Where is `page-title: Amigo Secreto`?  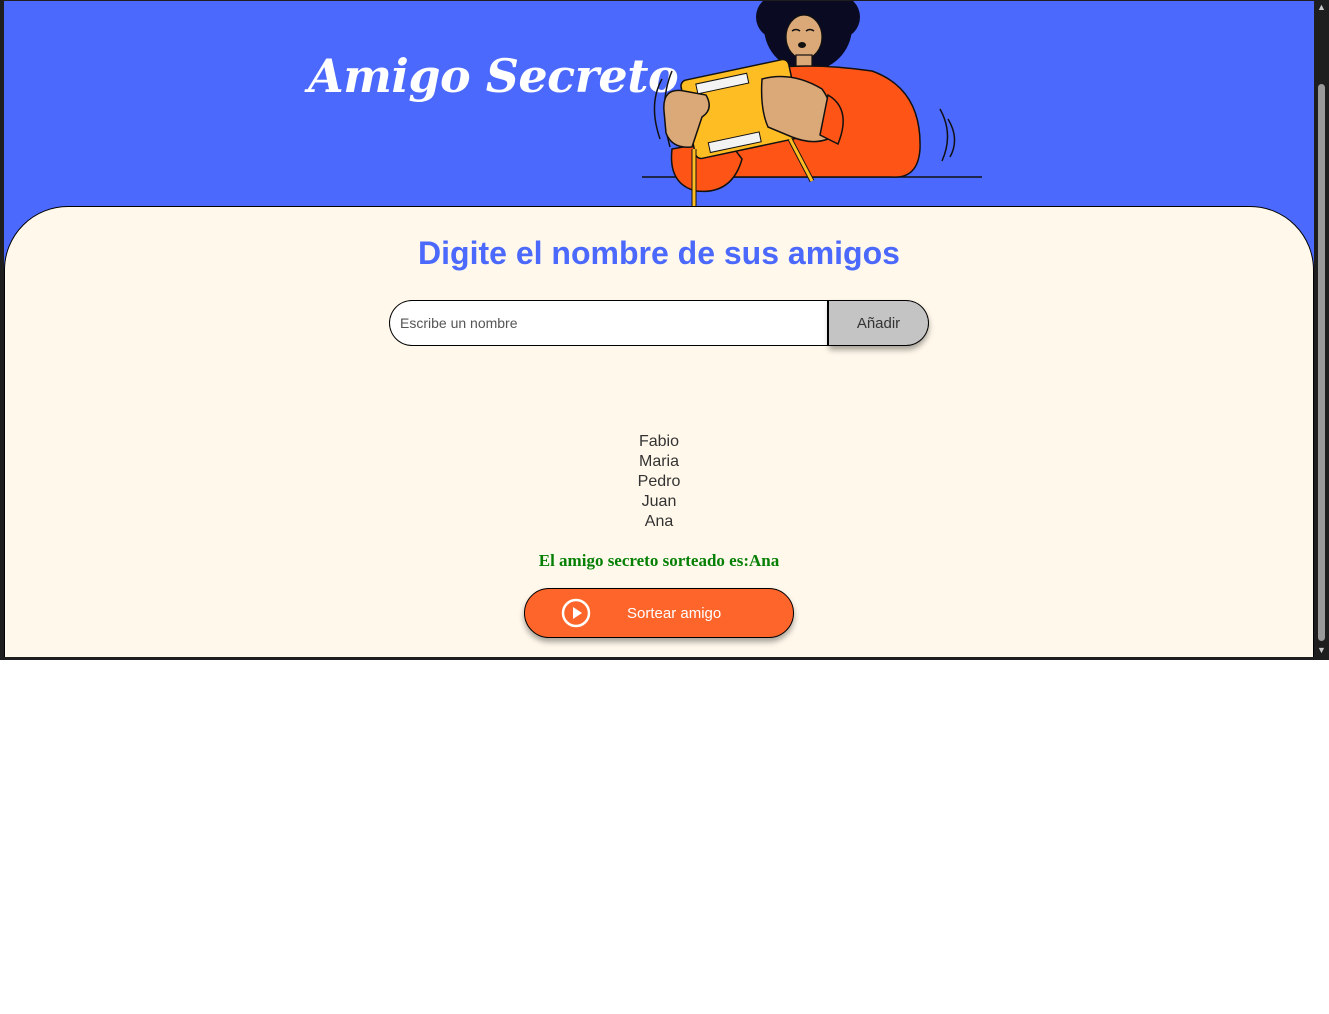
page-title: Amigo Secreto is located at coordinates (493, 76).